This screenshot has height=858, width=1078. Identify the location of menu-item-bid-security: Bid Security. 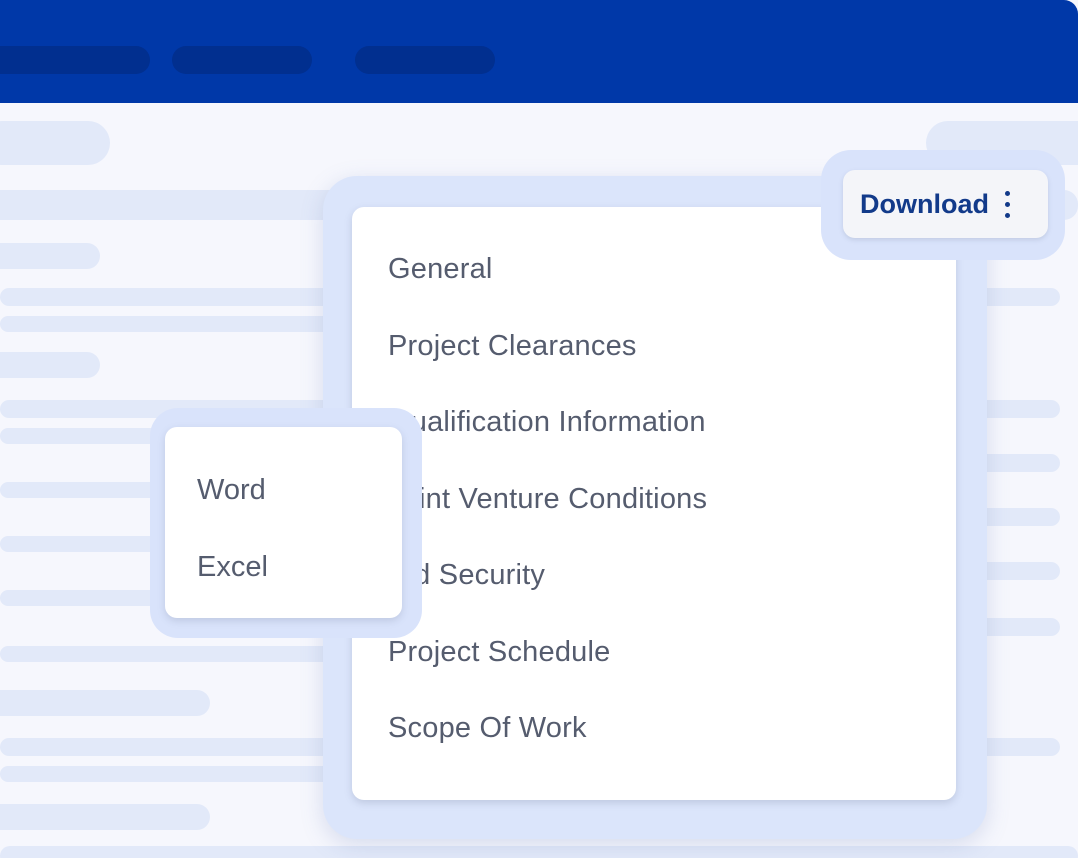
(547, 591).